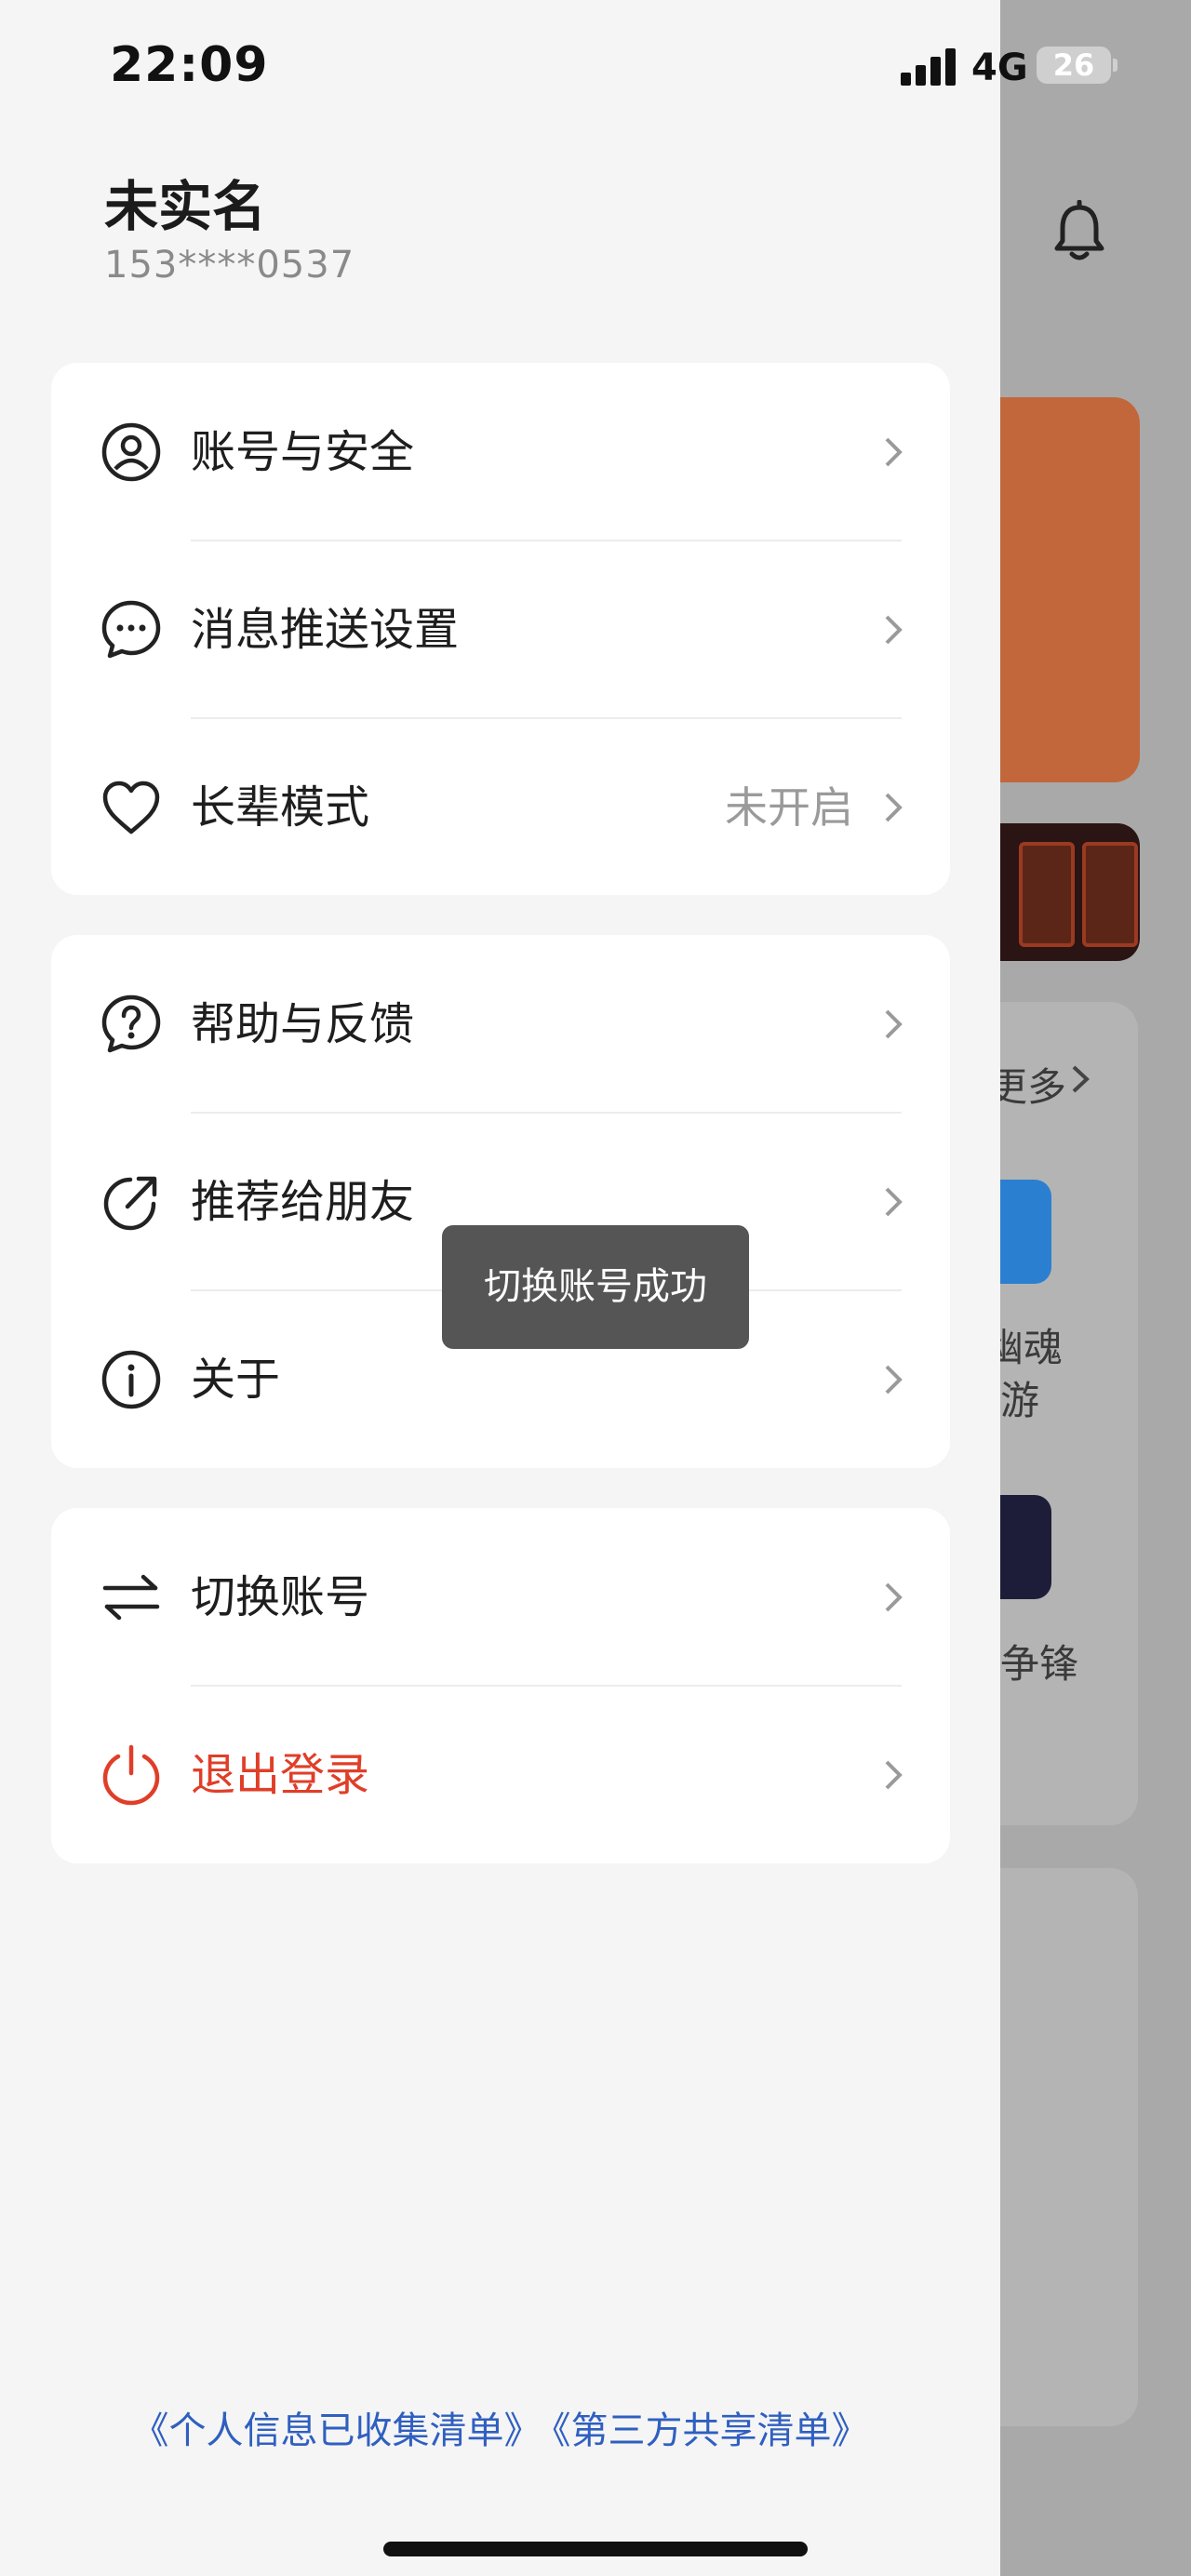 The height and width of the screenshot is (2576, 1191). What do you see at coordinates (131, 452) in the screenshot?
I see `user-circle-icon` at bounding box center [131, 452].